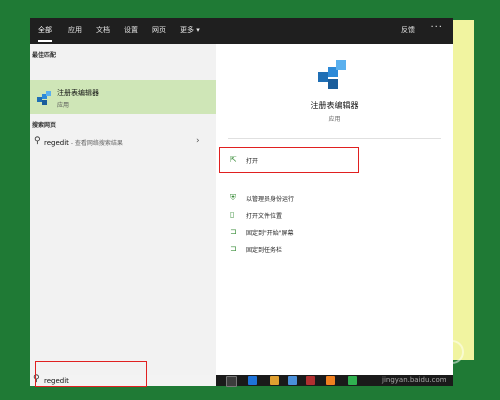  I want to click on action-pin-to-taskbar: ⊐ 固定到任务栏, so click(318, 250).